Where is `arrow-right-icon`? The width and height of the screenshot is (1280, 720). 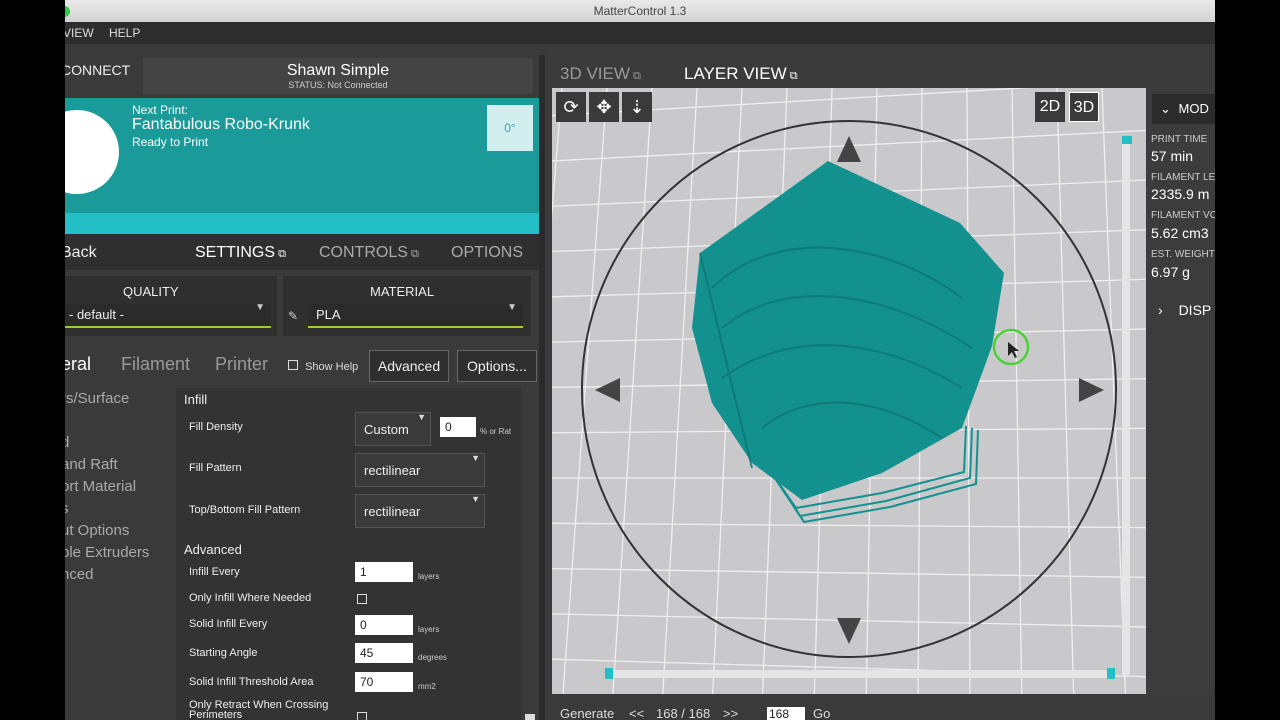
arrow-right-icon is located at coordinates (1091, 390).